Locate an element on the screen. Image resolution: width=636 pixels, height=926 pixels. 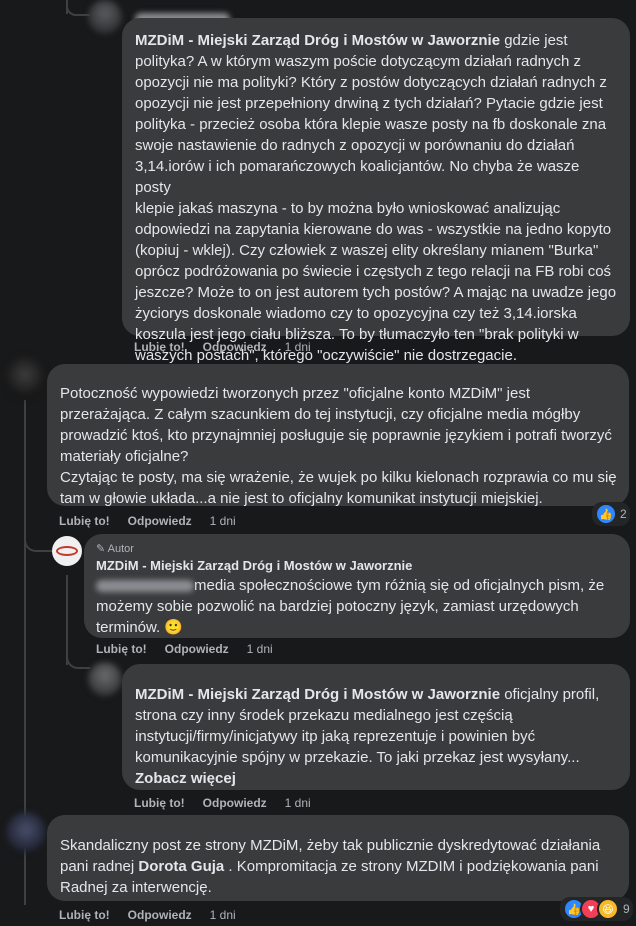
like-reaction-icon: 👍 is located at coordinates (606, 514).